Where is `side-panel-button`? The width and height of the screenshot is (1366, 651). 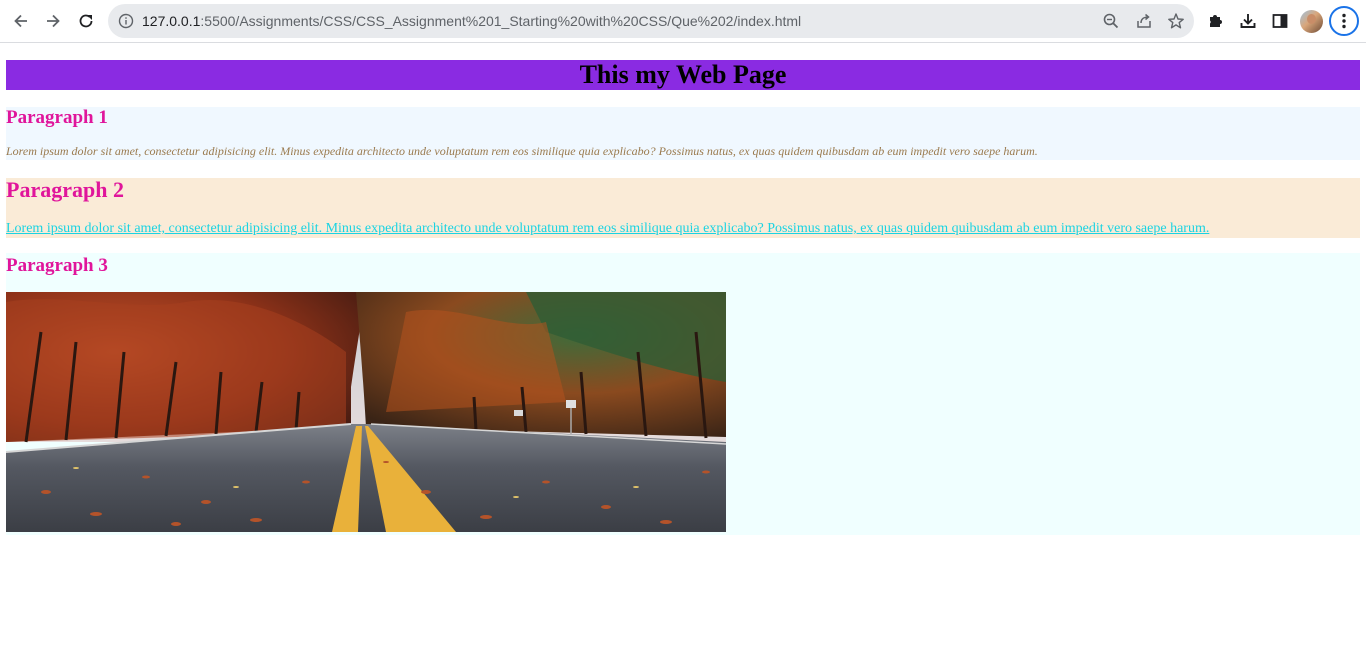 side-panel-button is located at coordinates (1280, 21).